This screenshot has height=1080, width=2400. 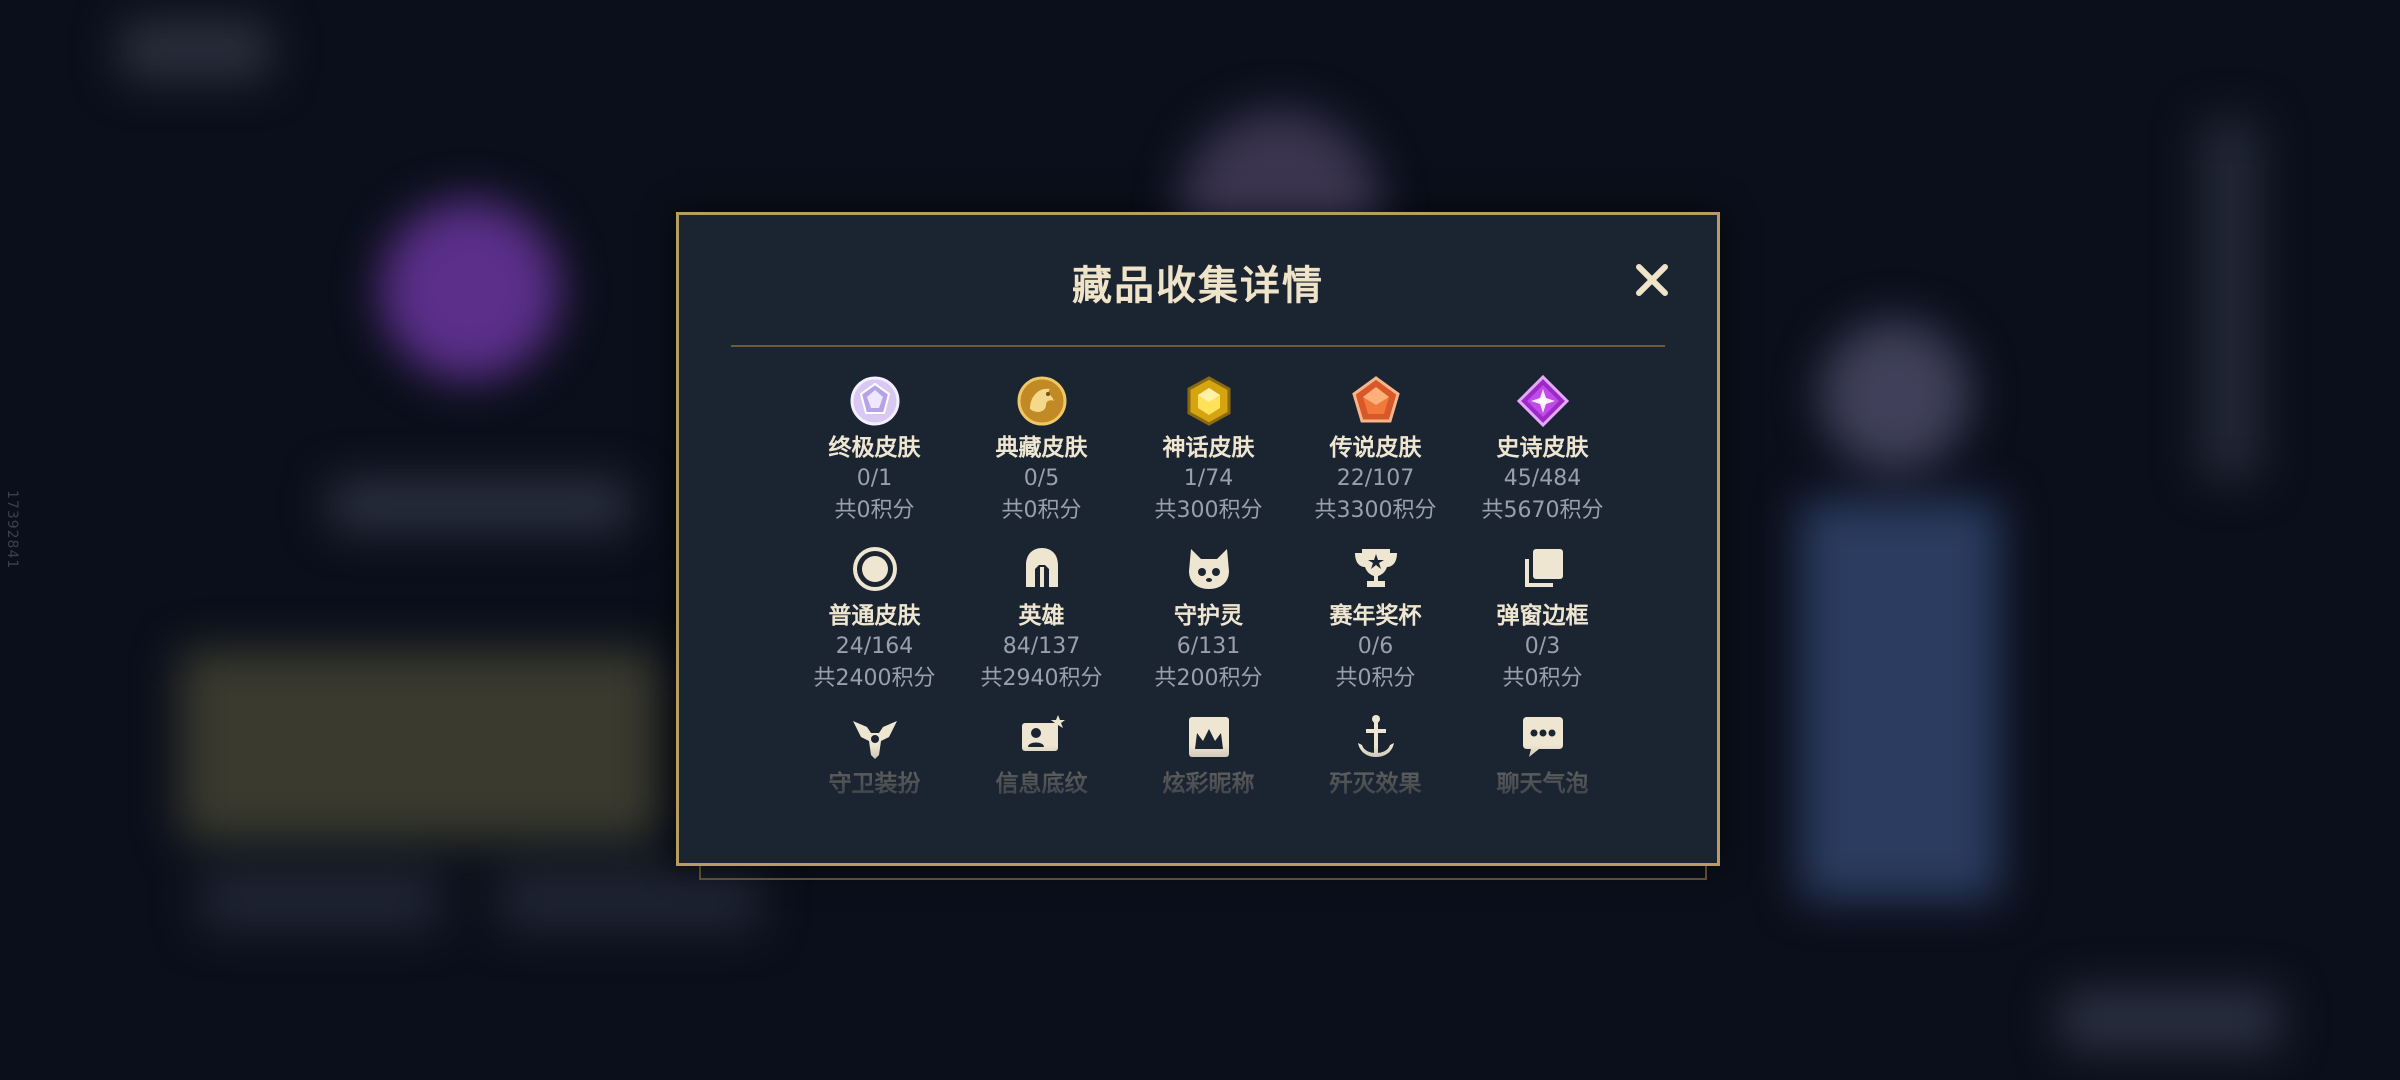 What do you see at coordinates (1542, 763) in the screenshot?
I see `collection-item-chat-bubble: 聊天气泡` at bounding box center [1542, 763].